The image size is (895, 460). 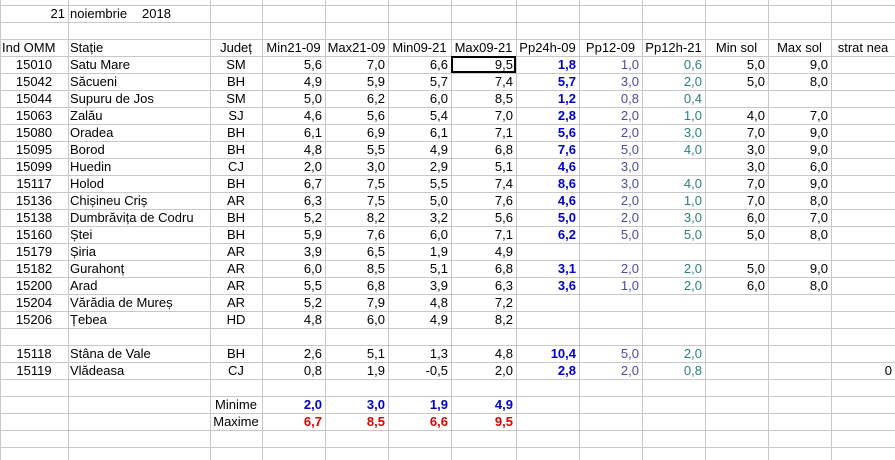 I want to click on date-month-cell: noiembrie, so click(x=104, y=13).